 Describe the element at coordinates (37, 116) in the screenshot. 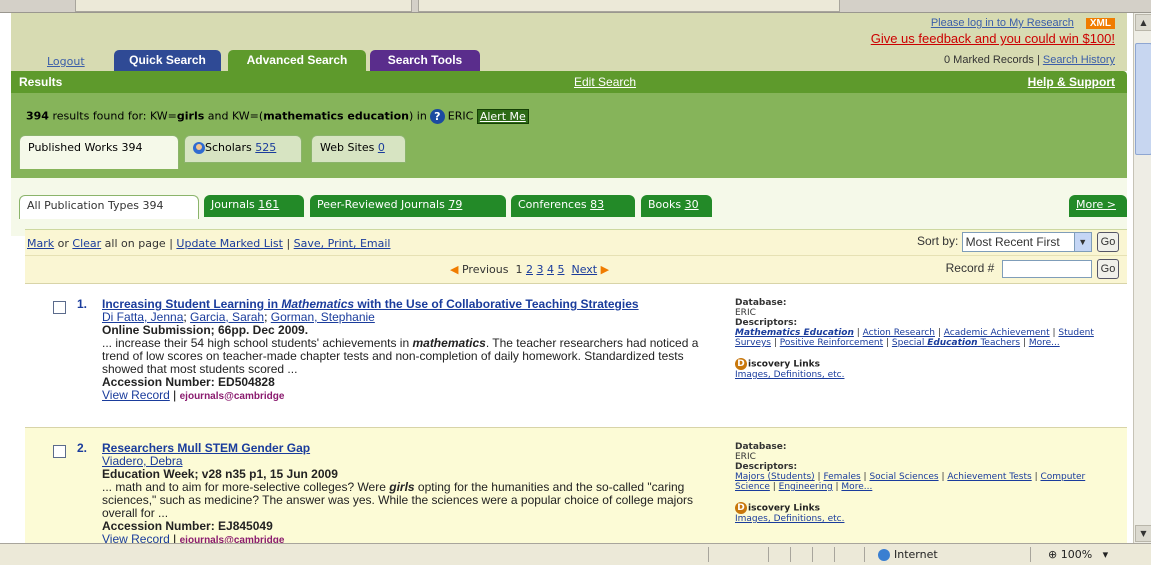

I see `results-count: 394` at that location.